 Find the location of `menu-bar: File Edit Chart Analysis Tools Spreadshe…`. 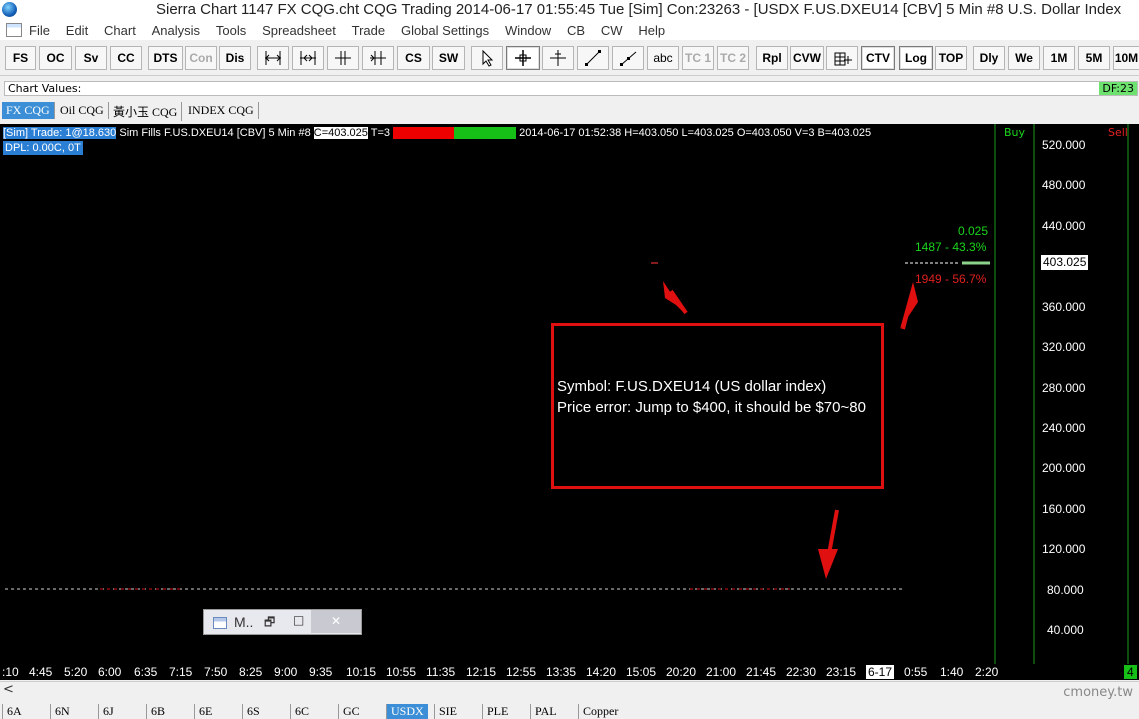

menu-bar: File Edit Chart Analysis Tools Spreadshe… is located at coordinates (569, 30).